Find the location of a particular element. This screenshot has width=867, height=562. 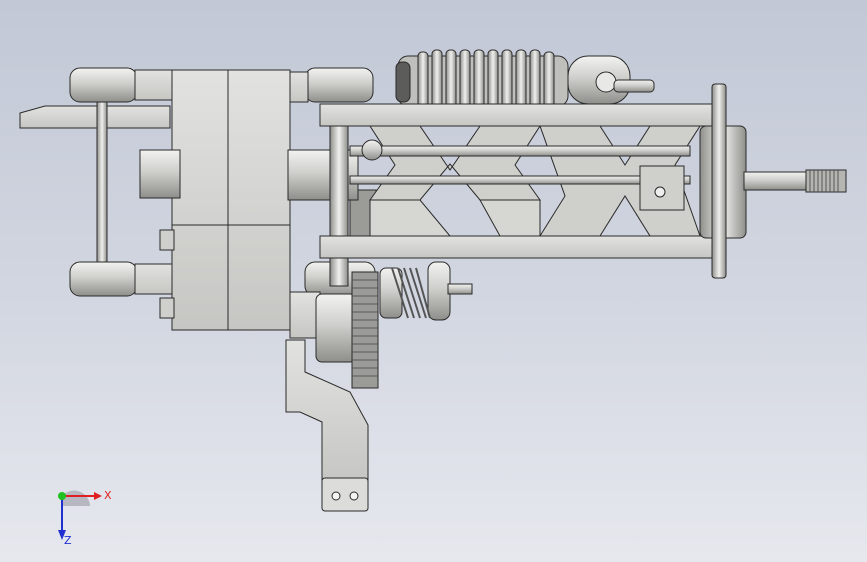

lower-spring is located at coordinates (426, 291).